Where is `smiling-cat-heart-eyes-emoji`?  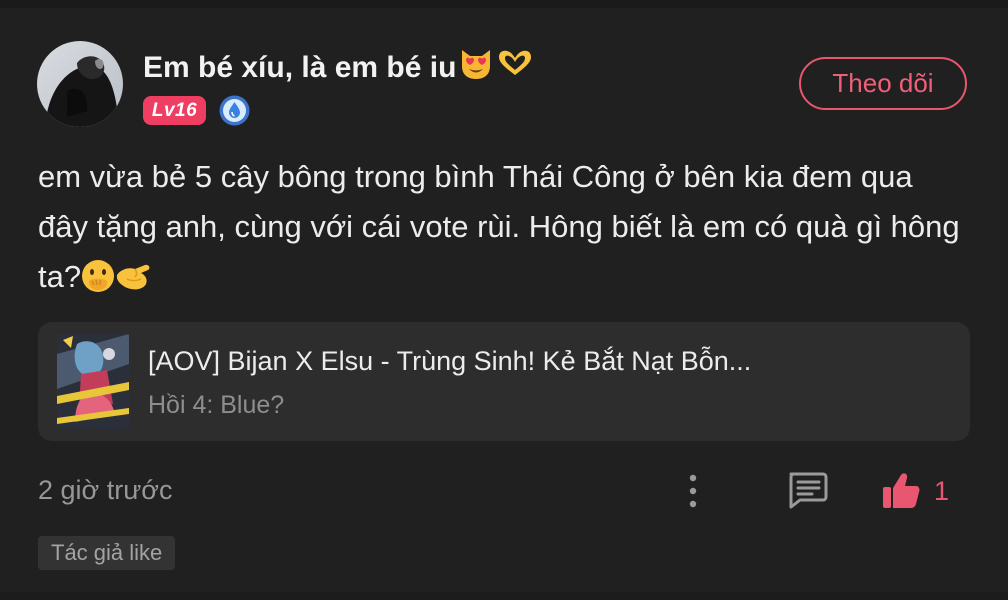 smiling-cat-heart-eyes-emoji is located at coordinates (476, 67).